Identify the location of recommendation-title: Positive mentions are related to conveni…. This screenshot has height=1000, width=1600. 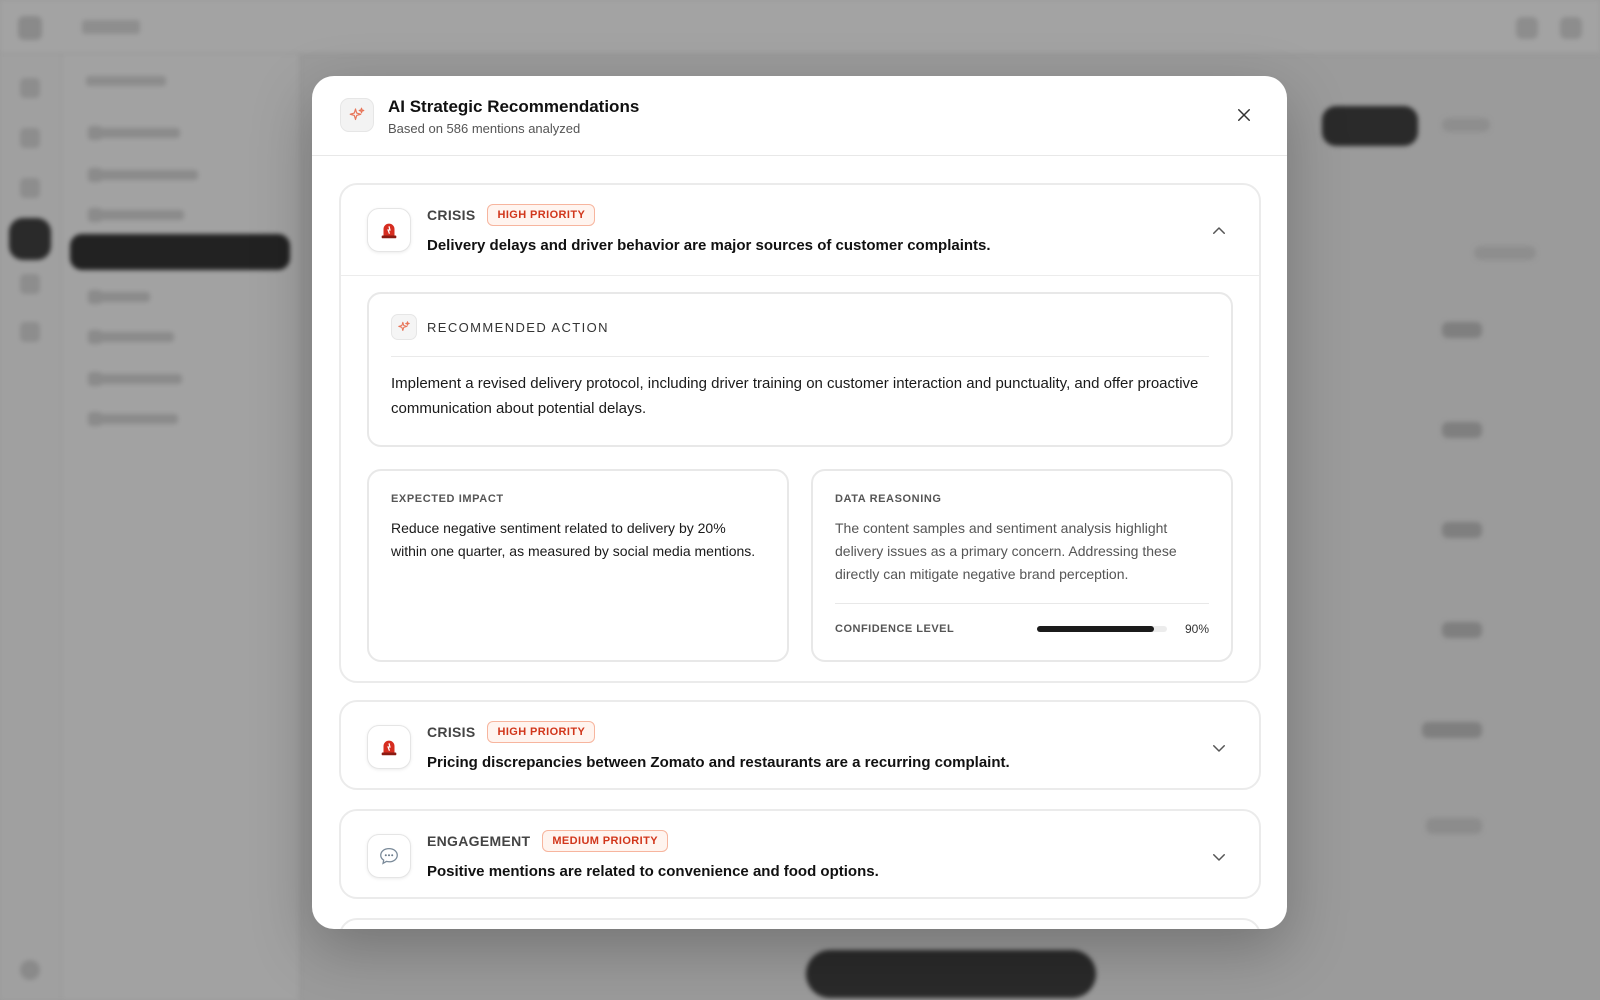
(653, 871).